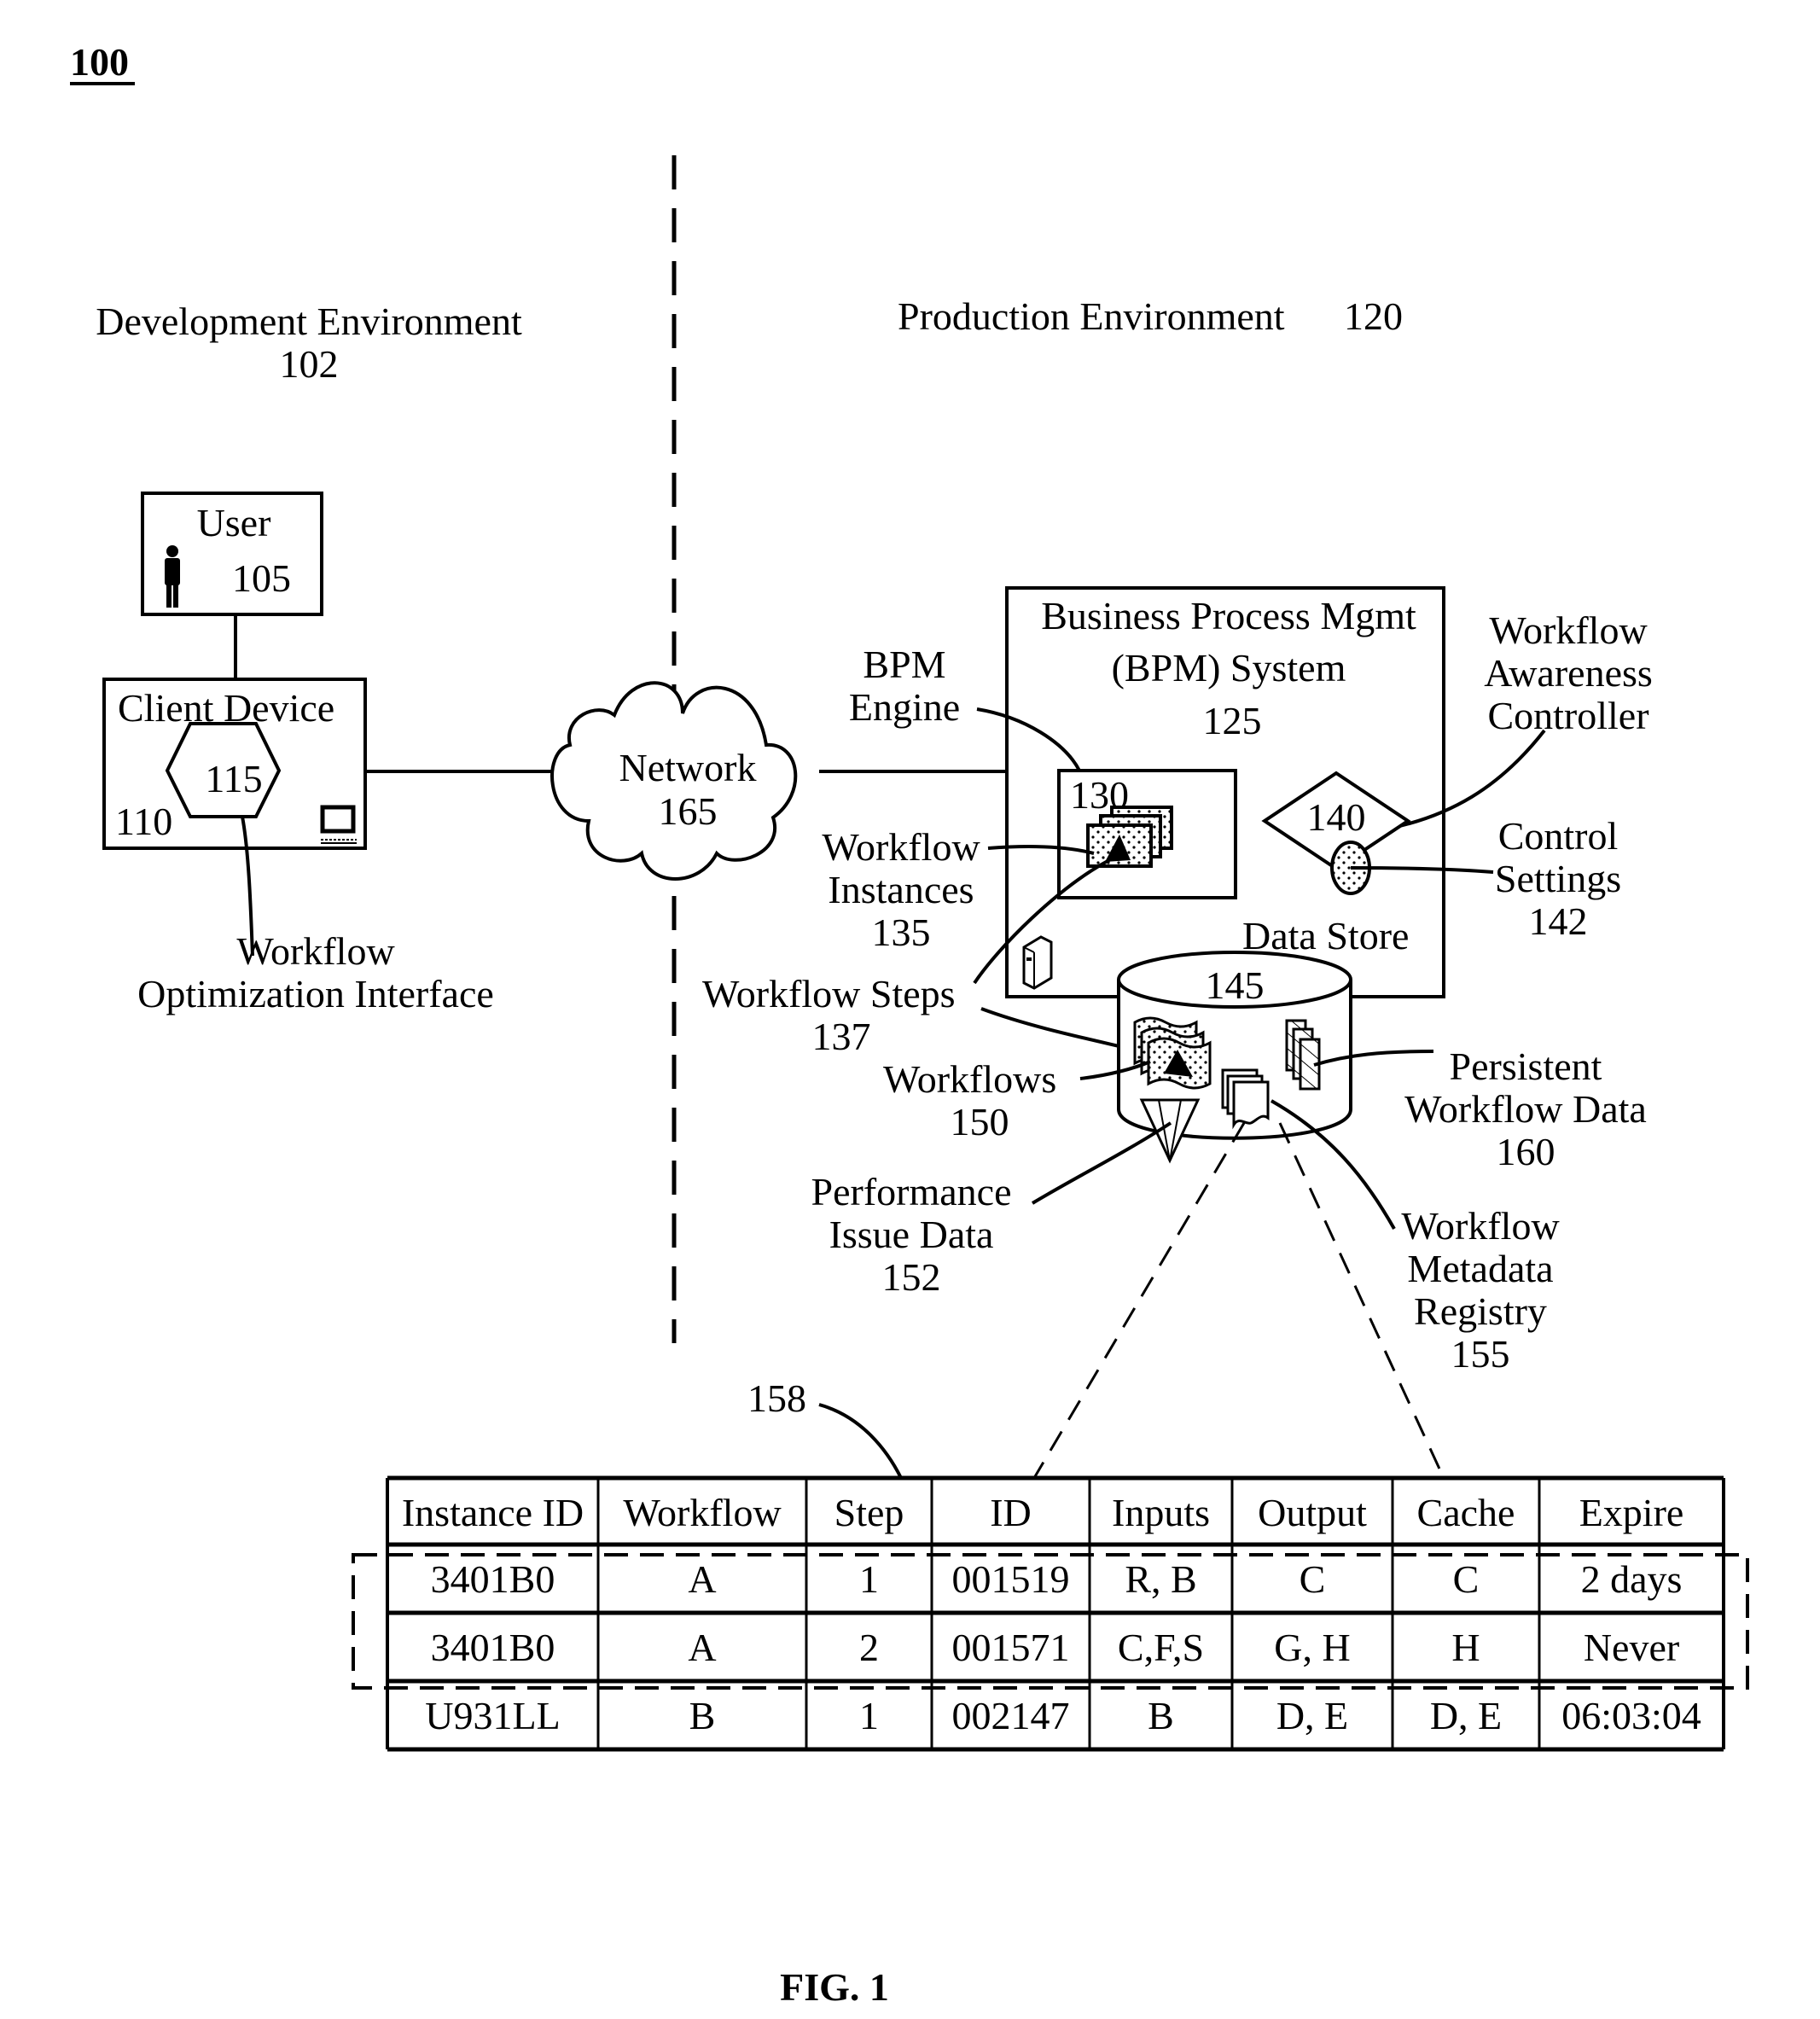 This screenshot has width=1820, height=2019. I want to click on svg-text: 137, so click(841, 1036).